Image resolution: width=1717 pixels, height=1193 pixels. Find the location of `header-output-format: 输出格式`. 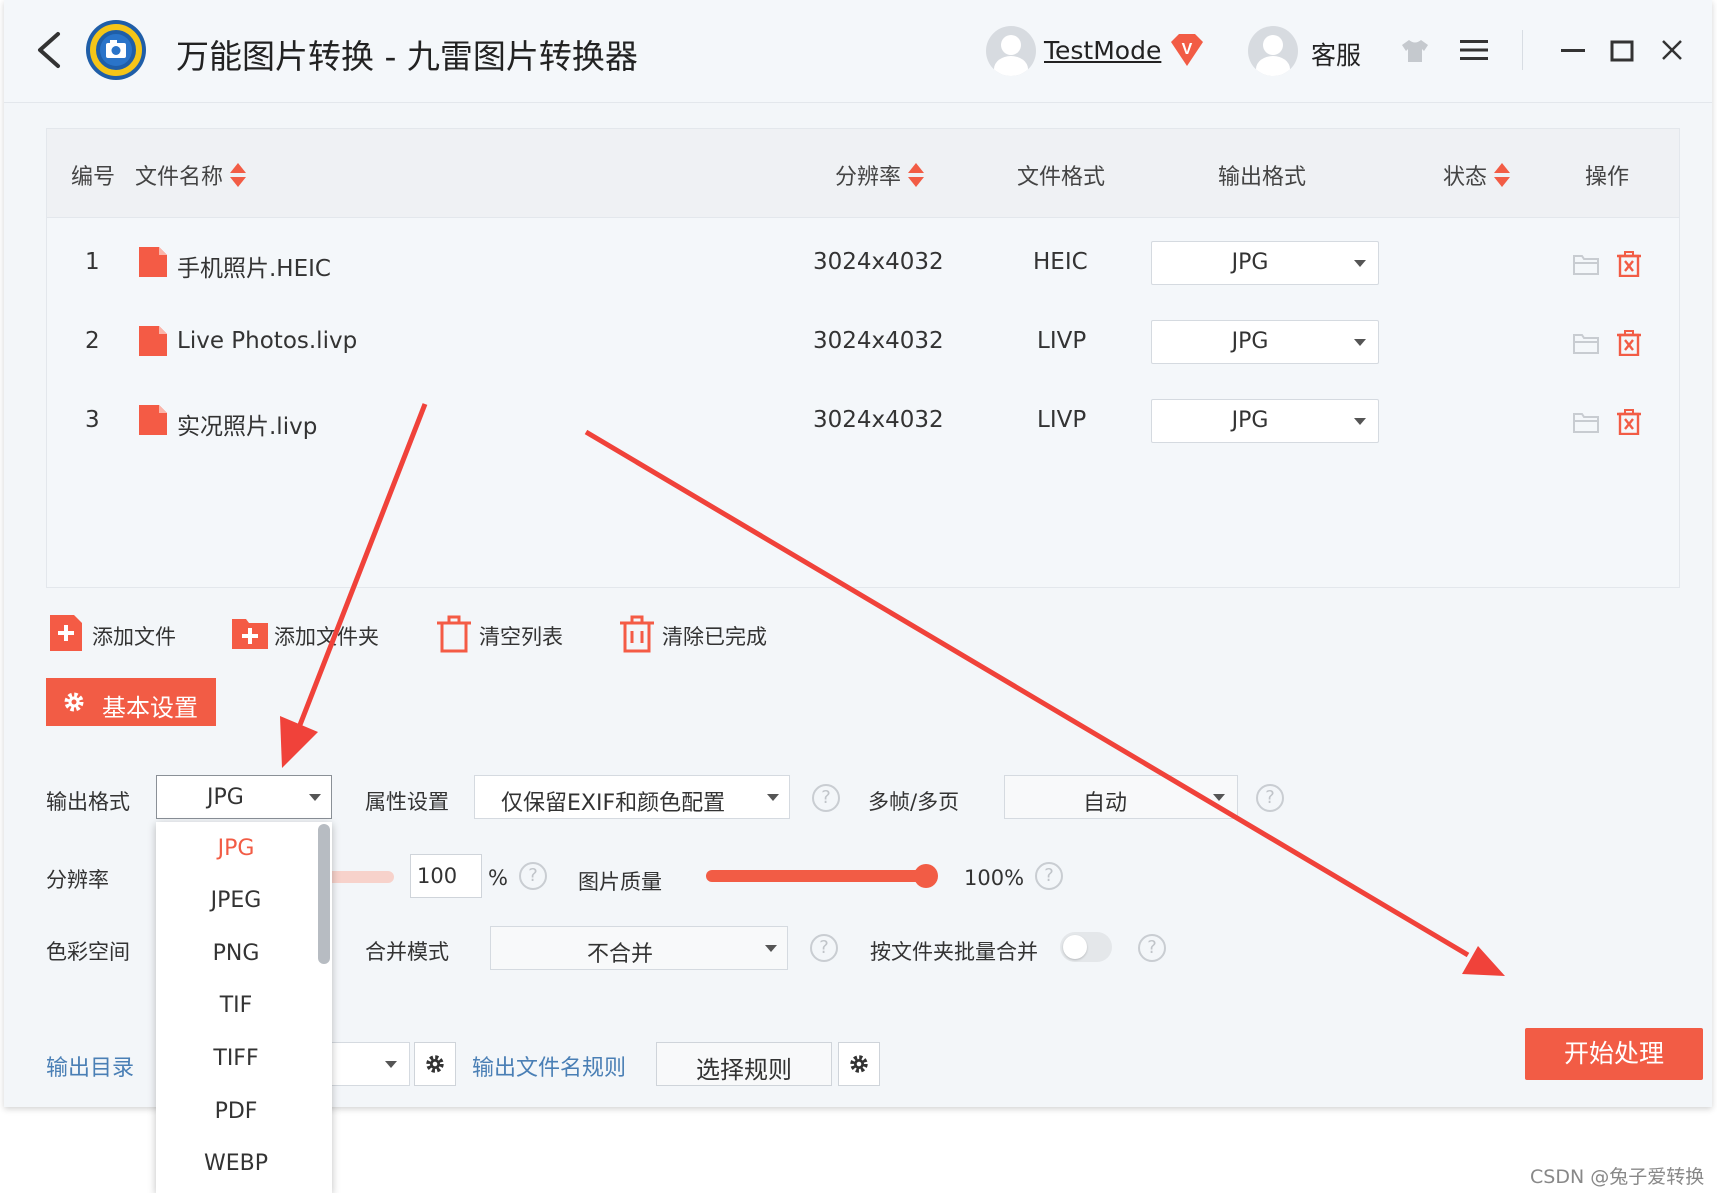

header-output-format: 输出格式 is located at coordinates (1262, 177).